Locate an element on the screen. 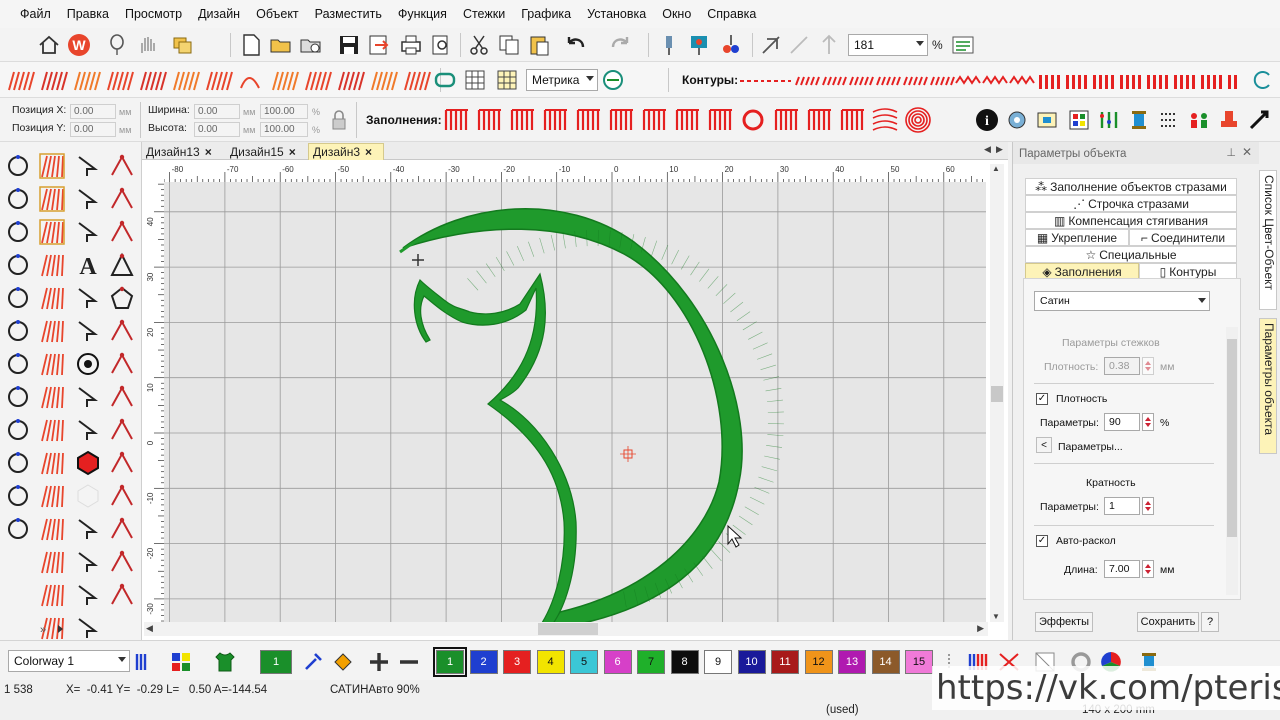 The width and height of the screenshot is (1280, 720). color-swatch: 8 is located at coordinates (684, 662).